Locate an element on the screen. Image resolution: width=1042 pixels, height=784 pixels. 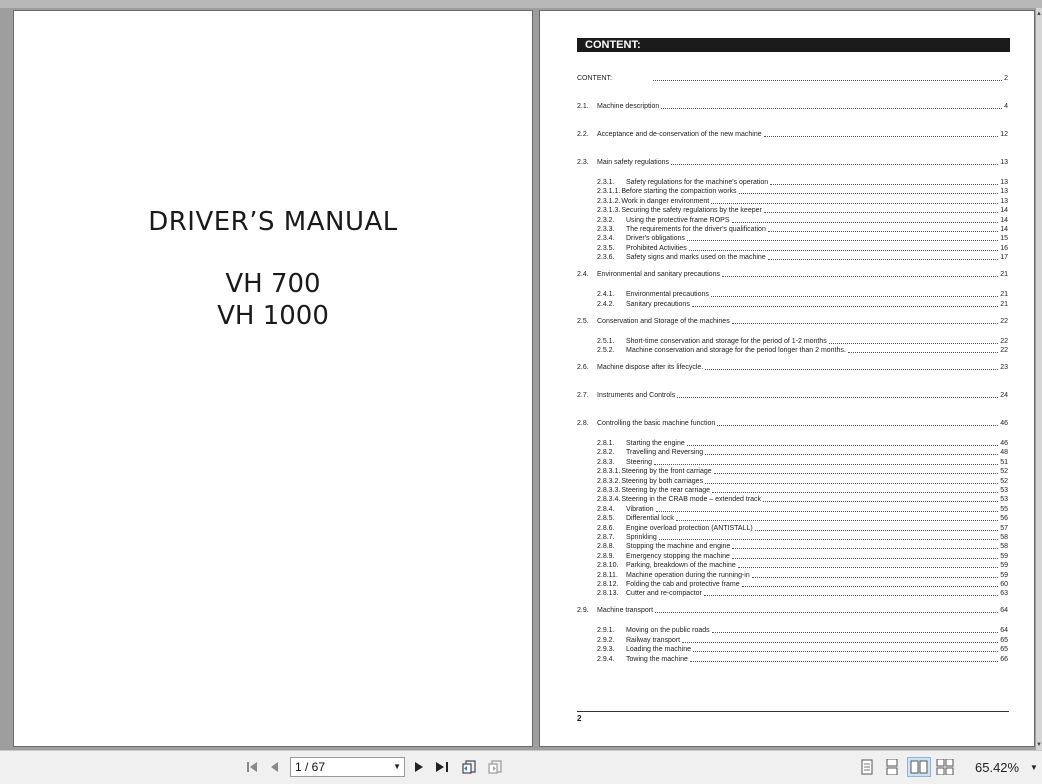
toc-entry-page: 13 is located at coordinates (1004, 162).